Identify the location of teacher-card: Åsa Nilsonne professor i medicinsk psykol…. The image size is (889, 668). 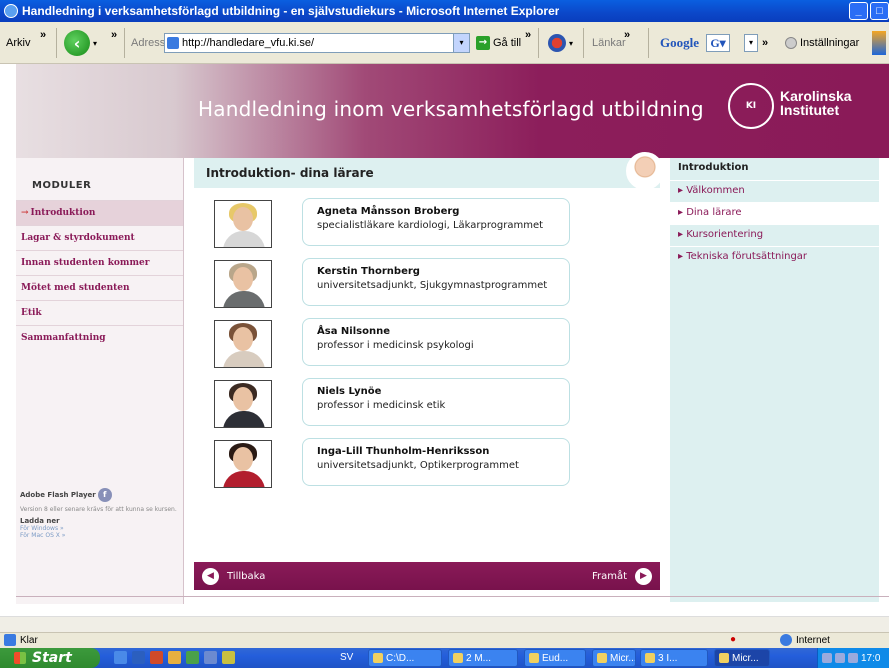
(436, 342).